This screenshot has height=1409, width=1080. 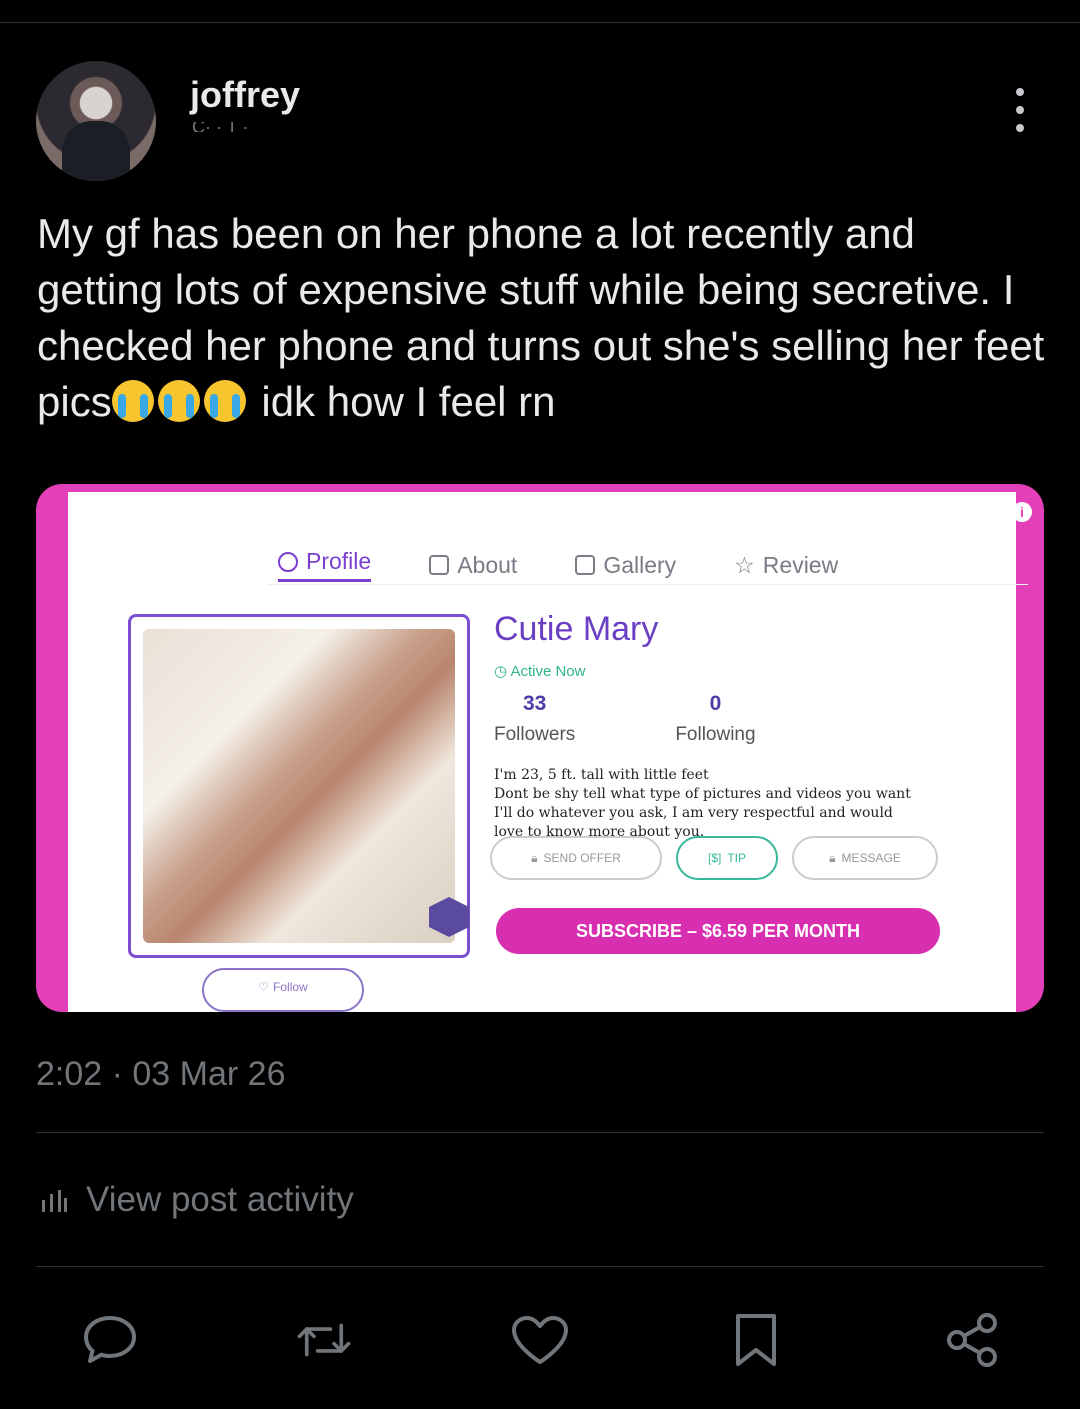 I want to click on profile-actions: 🔒︎ SEND OFFER [$] TIP 🔒︎ MESSAGE, so click(x=714, y=858).